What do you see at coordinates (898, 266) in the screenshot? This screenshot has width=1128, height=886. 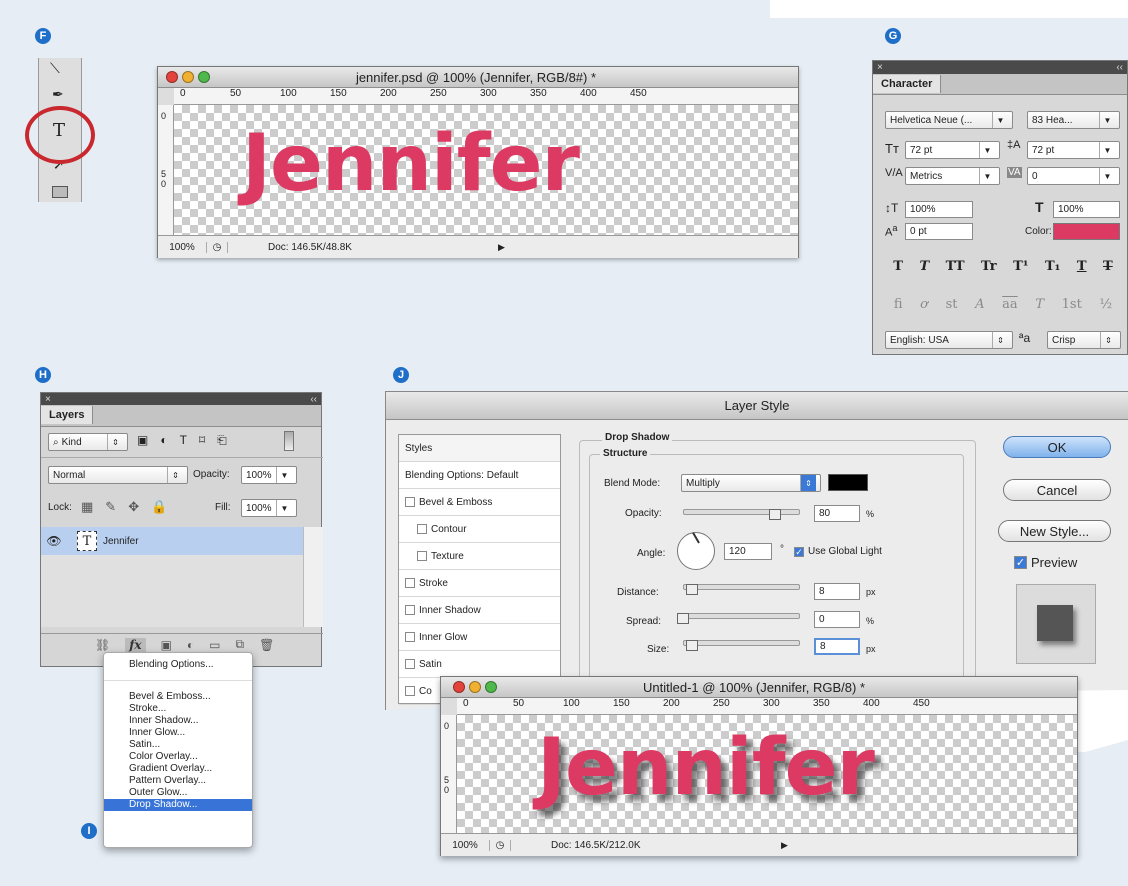 I see `faux-bold-button: T` at bounding box center [898, 266].